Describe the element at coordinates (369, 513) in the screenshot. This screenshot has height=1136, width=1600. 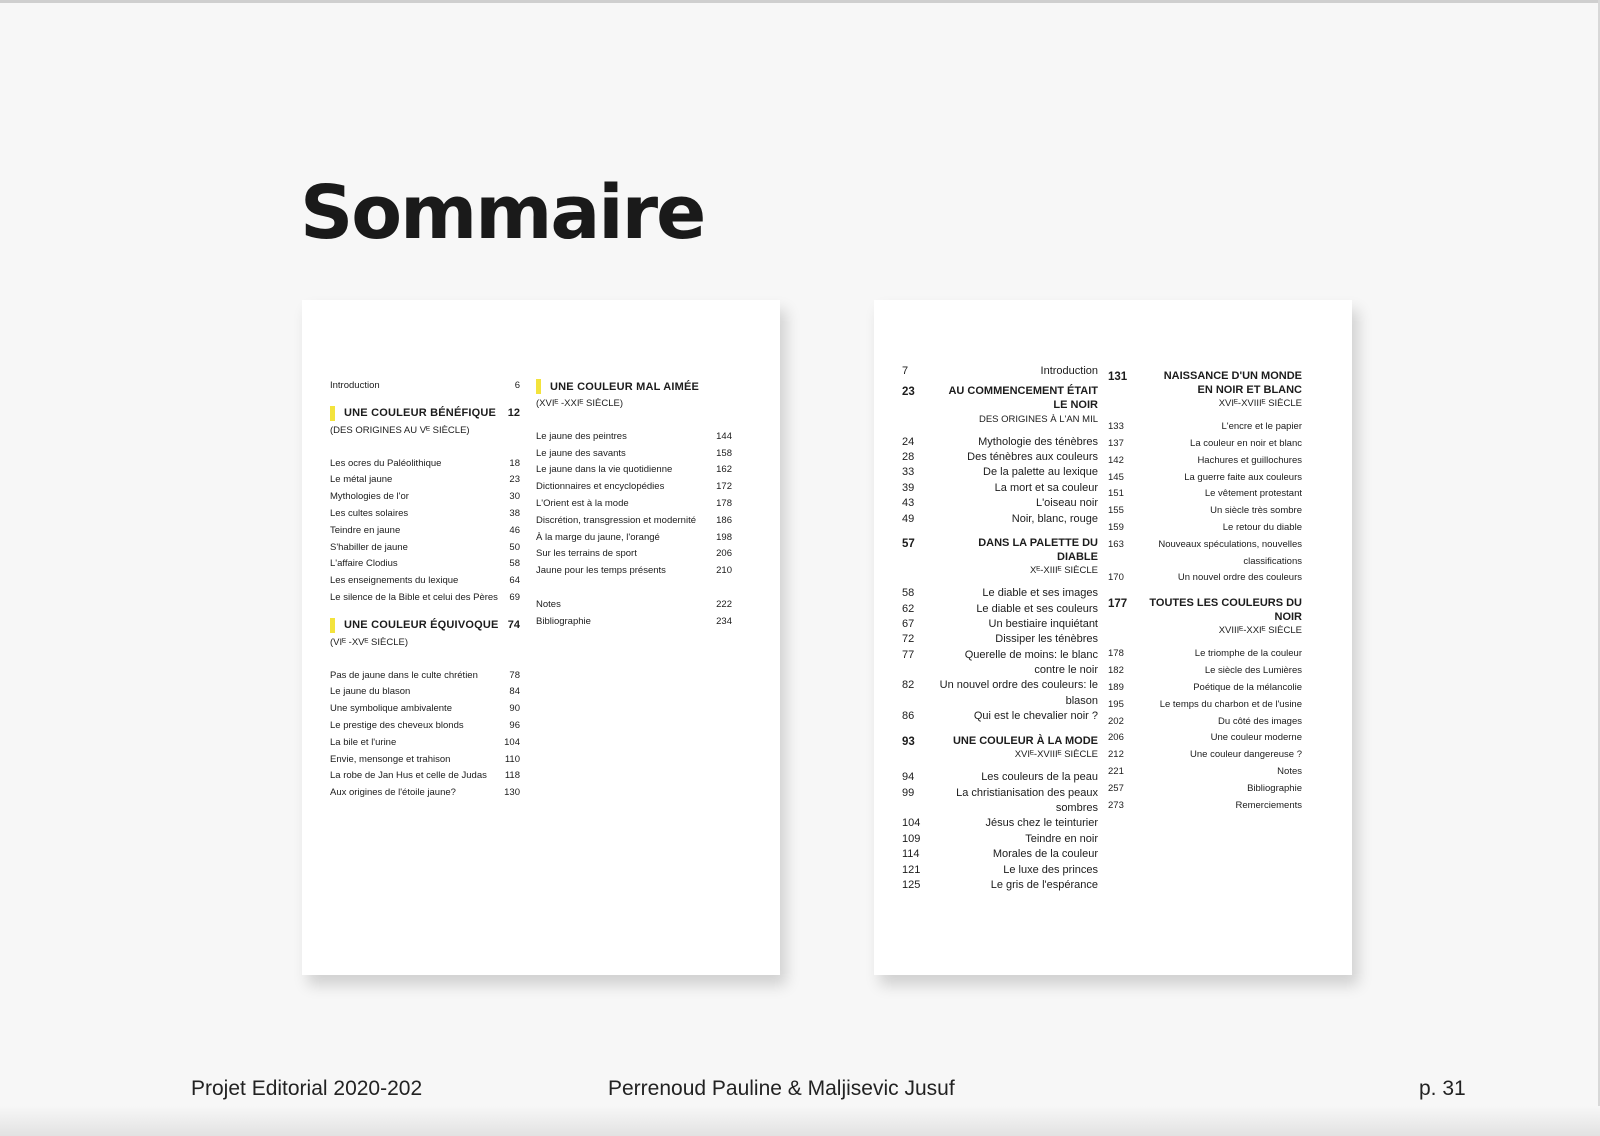
I see `toc-entry-label: Les cultes solaires` at that location.